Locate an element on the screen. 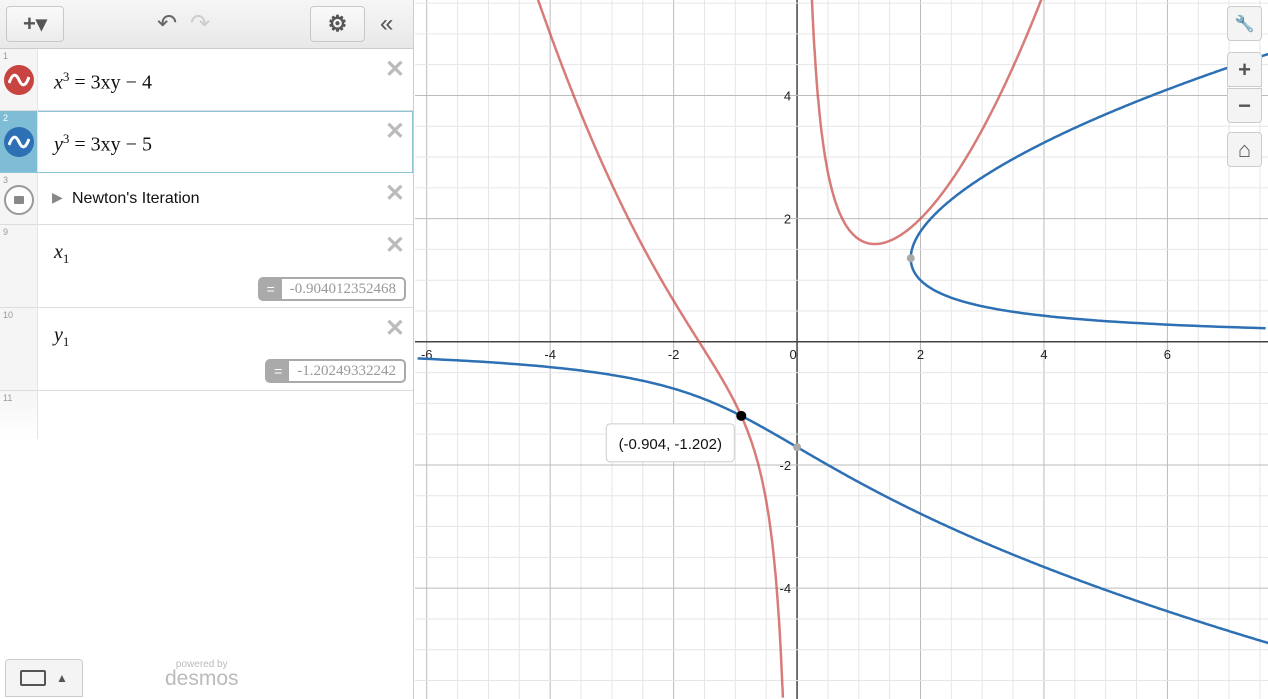 This screenshot has height=699, width=1268. zoom-in-button: + is located at coordinates (1244, 69).